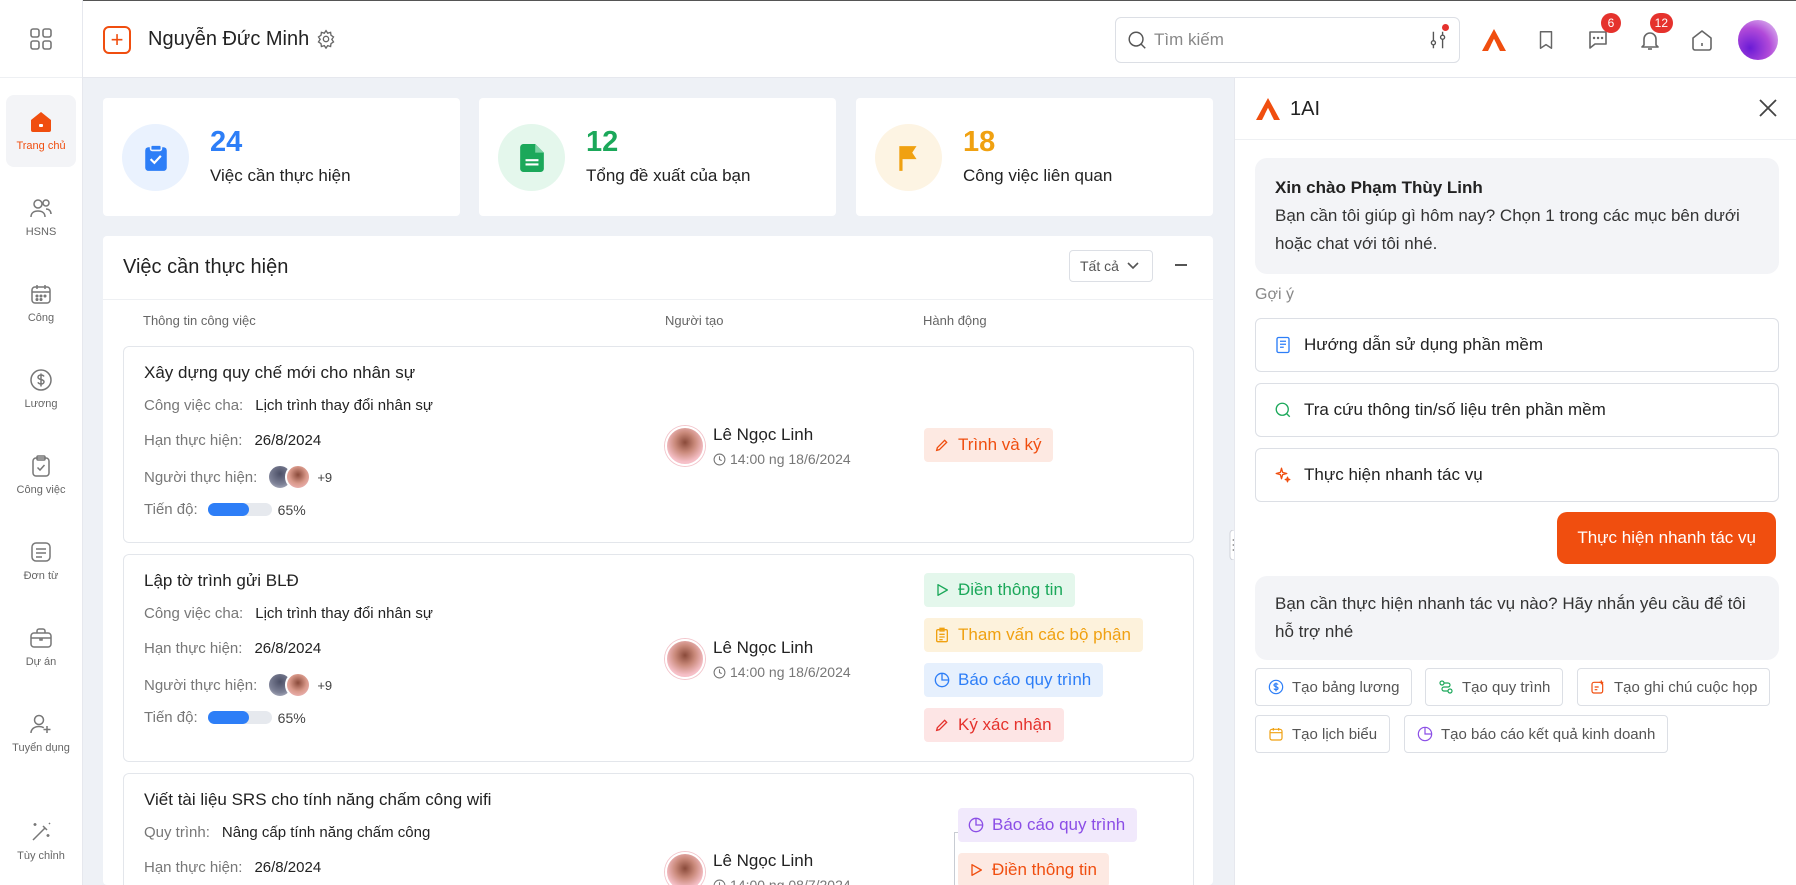 The width and height of the screenshot is (1796, 885). Describe the element at coordinates (1005, 724) in the screenshot. I see `action-label: Ký xác nhận` at that location.